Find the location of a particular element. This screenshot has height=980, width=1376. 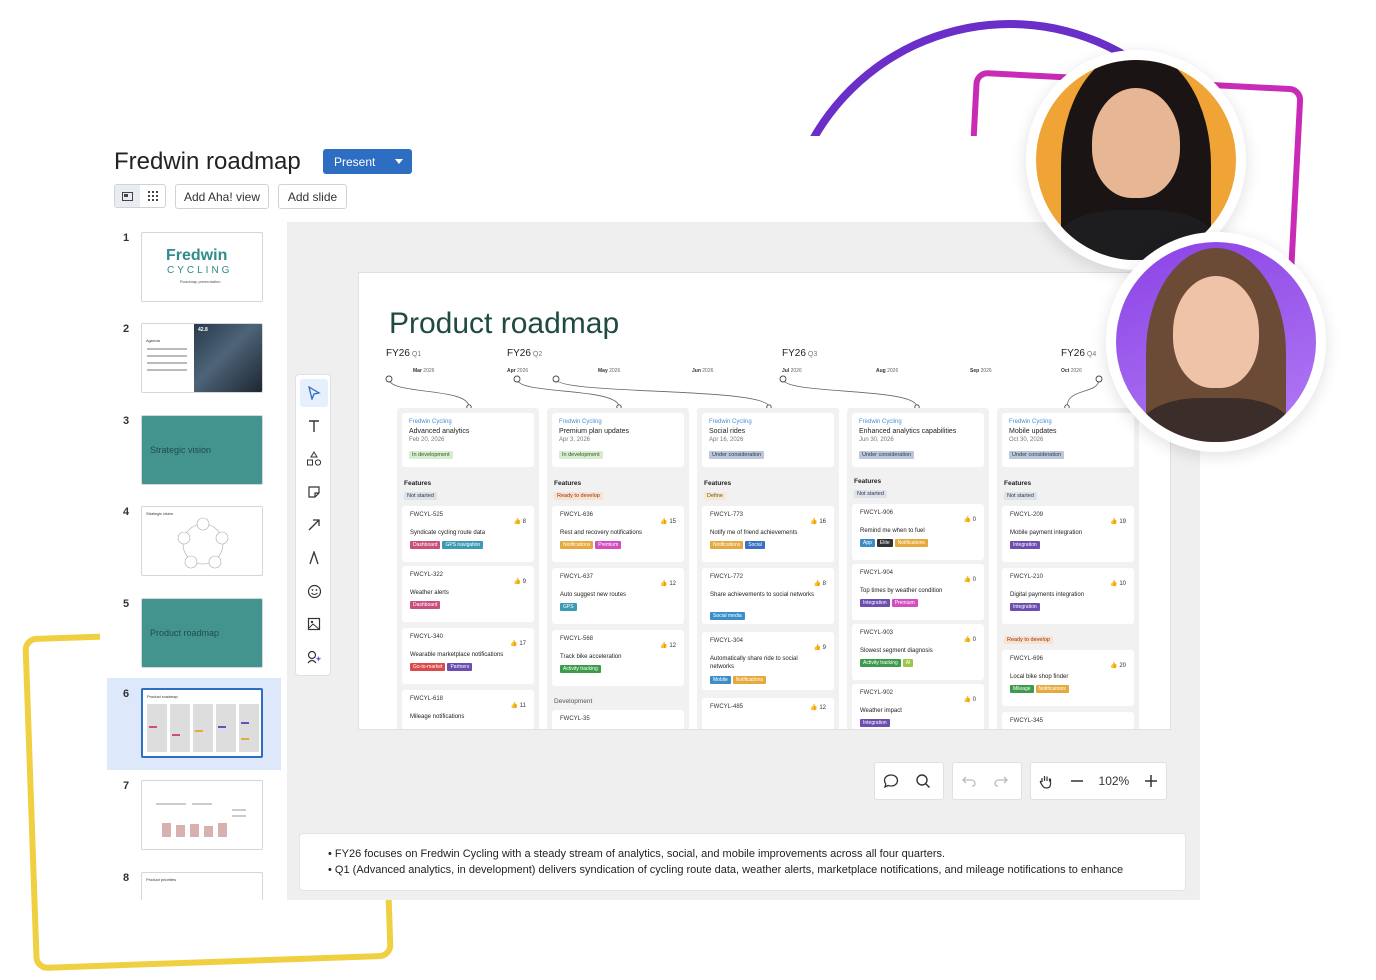

feature-id: FWCYL-637 is located at coordinates (577, 577).